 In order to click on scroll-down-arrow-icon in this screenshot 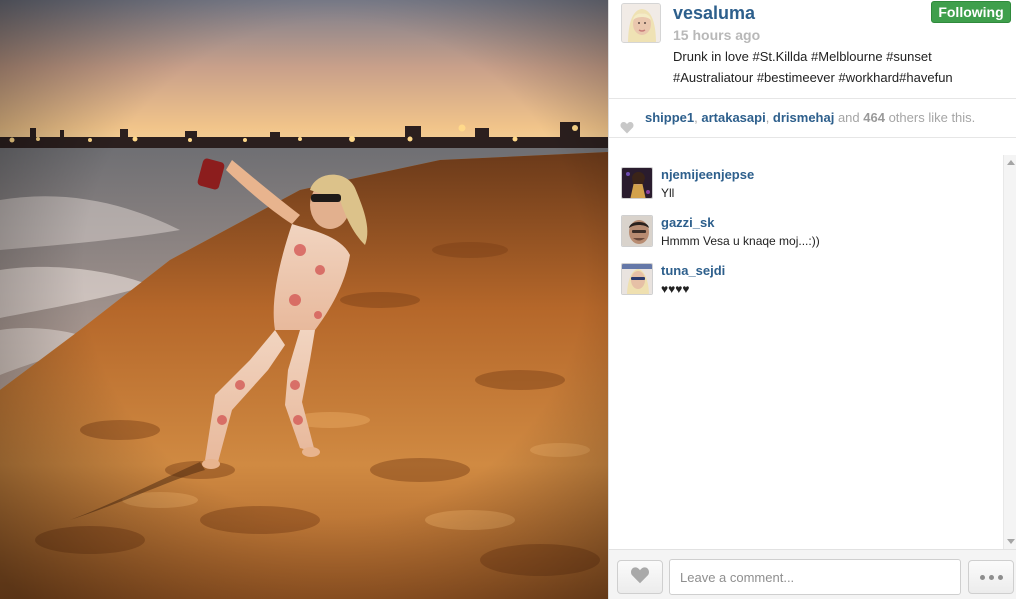, I will do `click(1011, 541)`.